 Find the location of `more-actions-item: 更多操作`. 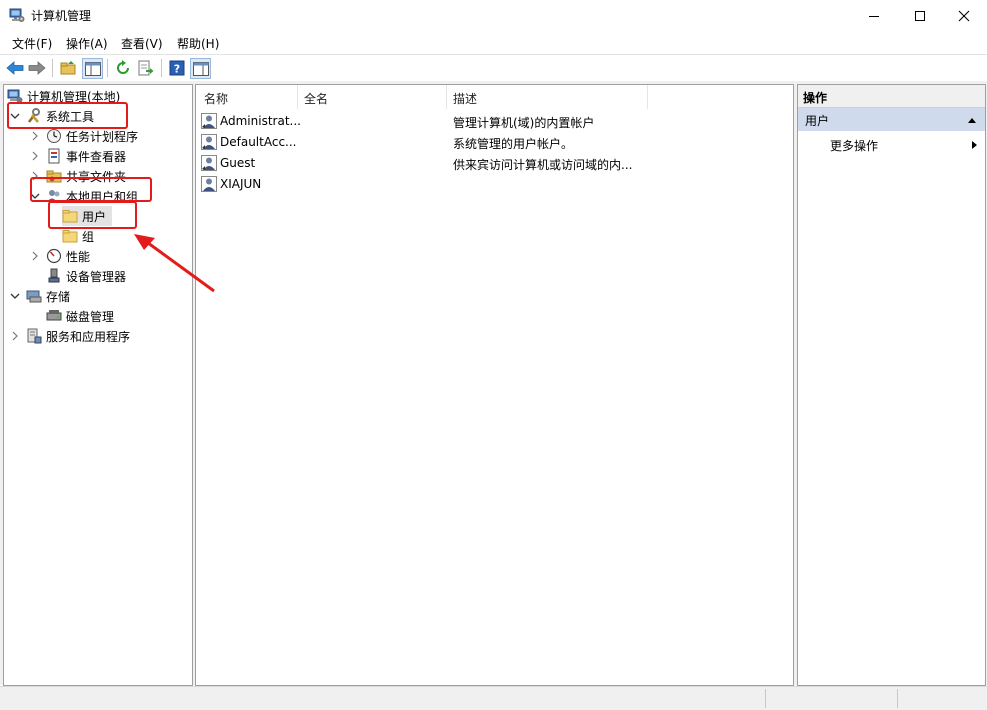

more-actions-item: 更多操作 is located at coordinates (891, 144).